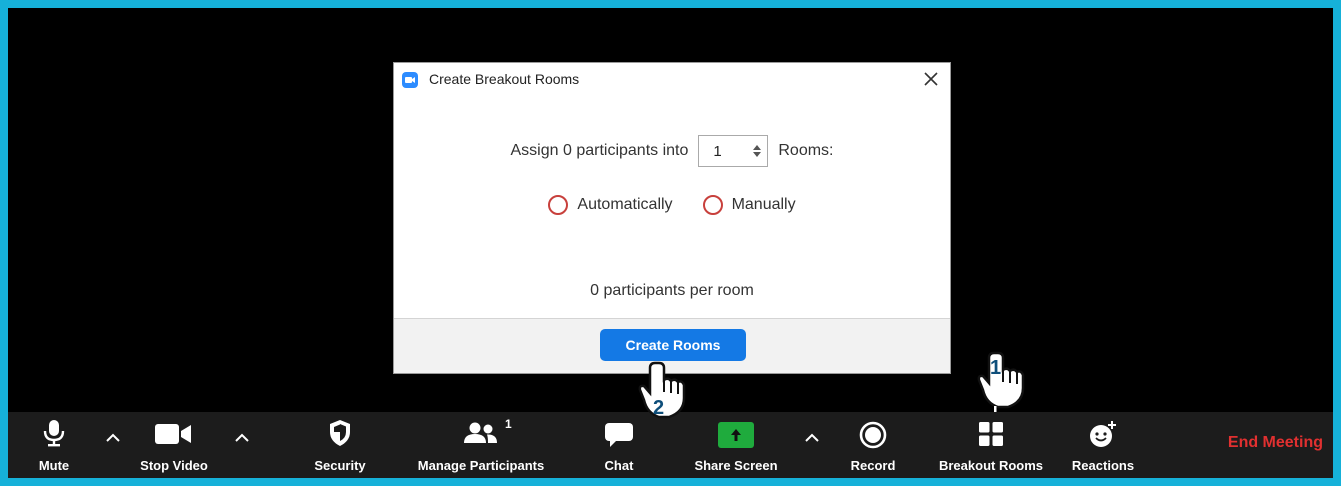 This screenshot has width=1341, height=486. I want to click on microphone-icon, so click(54, 433).